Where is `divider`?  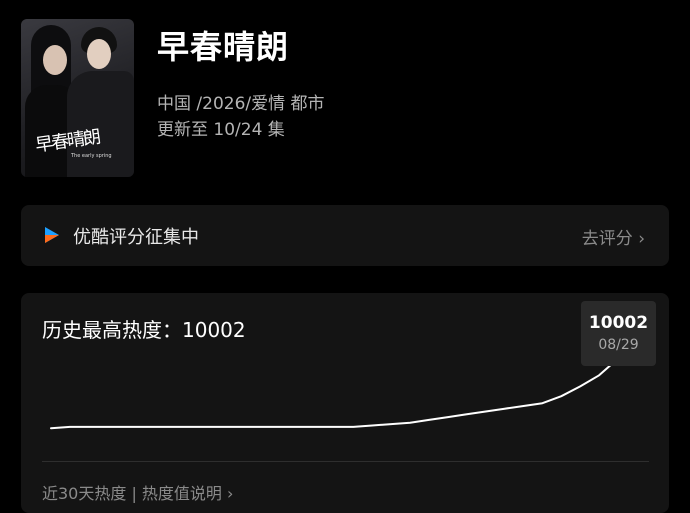 divider is located at coordinates (345, 461).